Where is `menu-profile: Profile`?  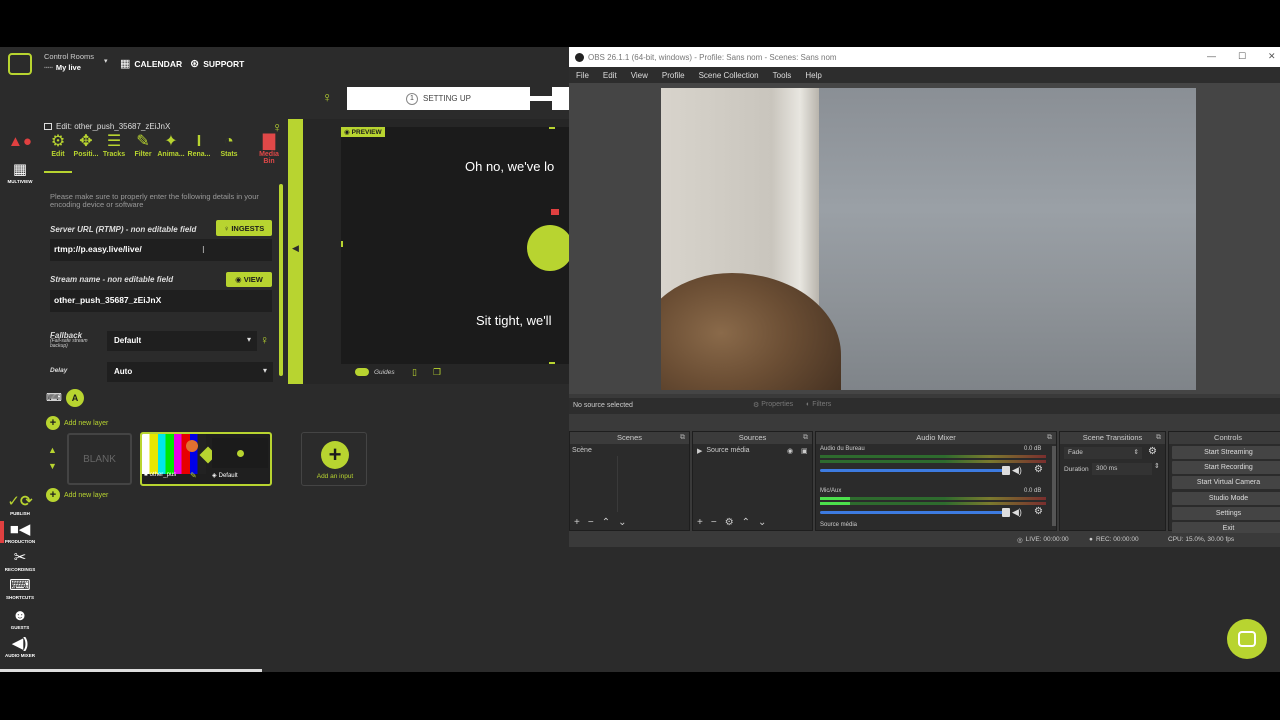
menu-profile: Profile is located at coordinates (673, 75).